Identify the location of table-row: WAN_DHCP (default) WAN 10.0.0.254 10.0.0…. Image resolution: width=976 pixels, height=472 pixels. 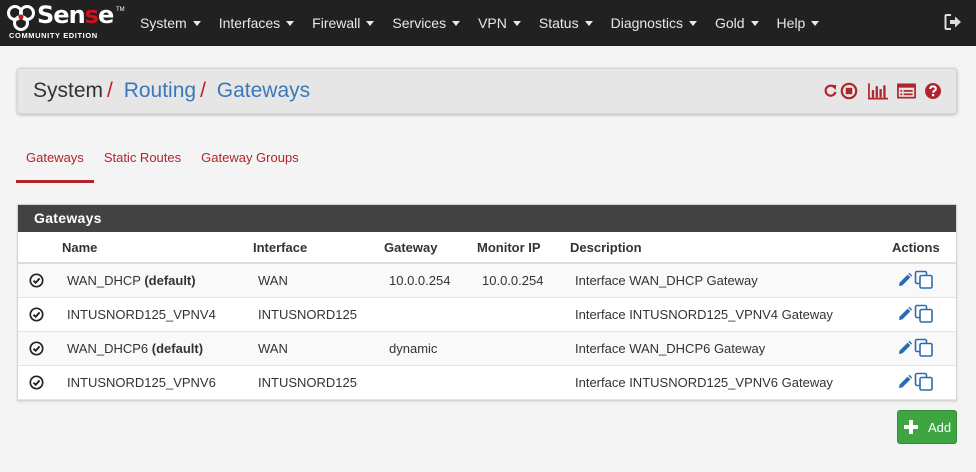
(487, 280).